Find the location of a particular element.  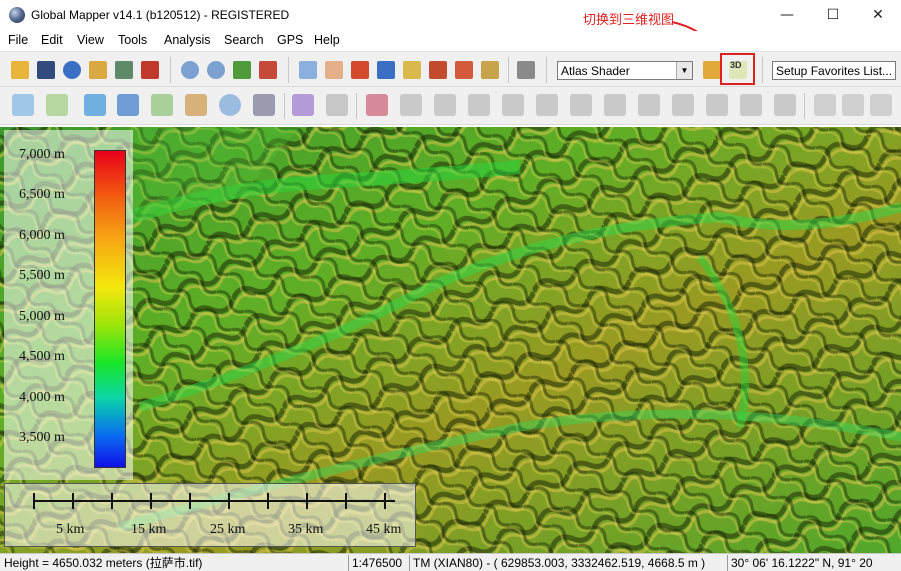

chevron-down-icon: ▼ is located at coordinates (684, 70).